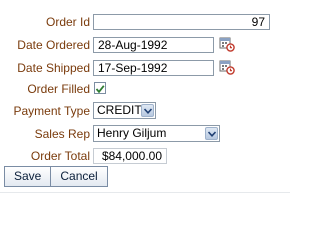 This screenshot has height=240, width=320. What do you see at coordinates (132, 133) in the screenshot?
I see `sales-rep-value: Henry Giljum` at bounding box center [132, 133].